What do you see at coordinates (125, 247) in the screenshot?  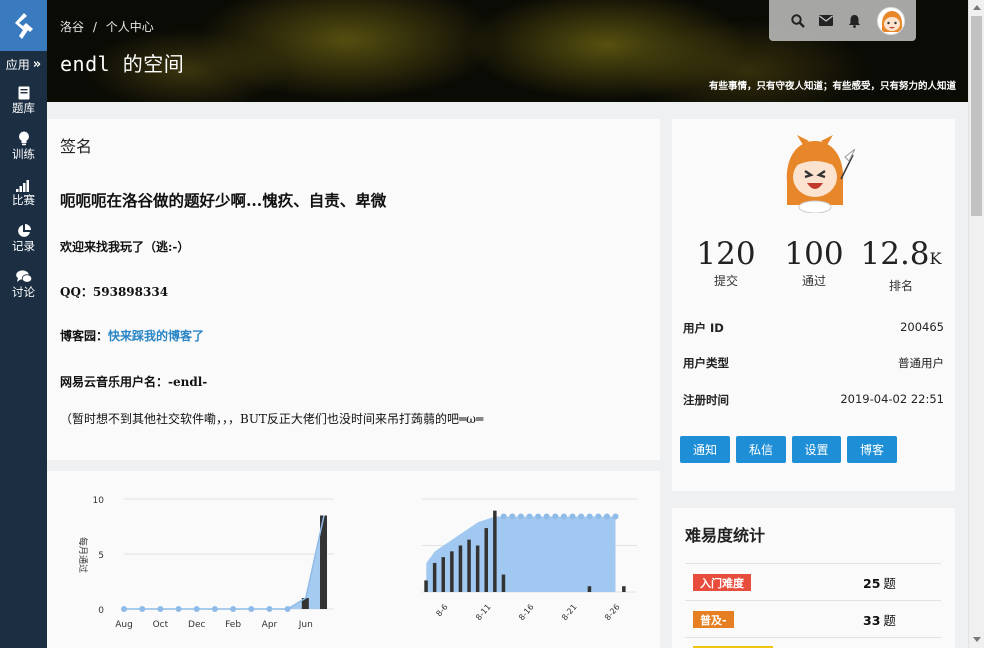 I see `signature-line: 欢迎来找我玩了（逃:-）` at bounding box center [125, 247].